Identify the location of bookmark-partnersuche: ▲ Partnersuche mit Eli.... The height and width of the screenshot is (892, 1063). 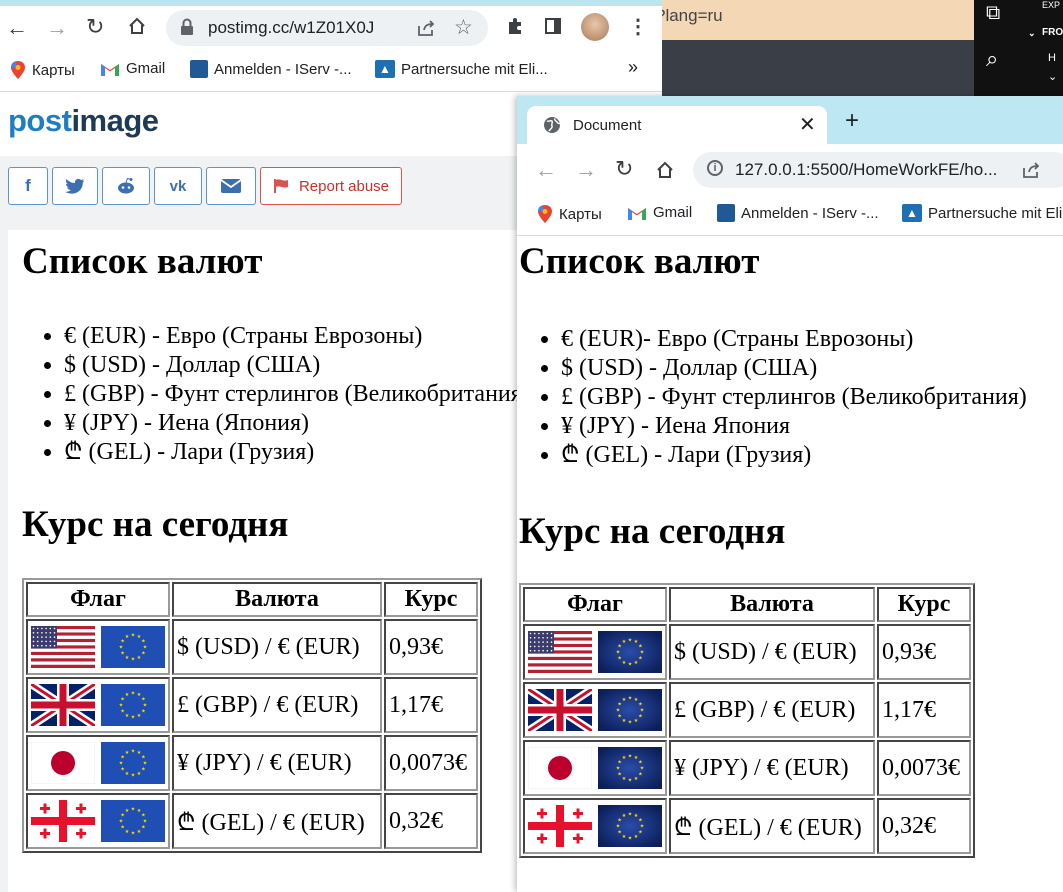
(461, 69).